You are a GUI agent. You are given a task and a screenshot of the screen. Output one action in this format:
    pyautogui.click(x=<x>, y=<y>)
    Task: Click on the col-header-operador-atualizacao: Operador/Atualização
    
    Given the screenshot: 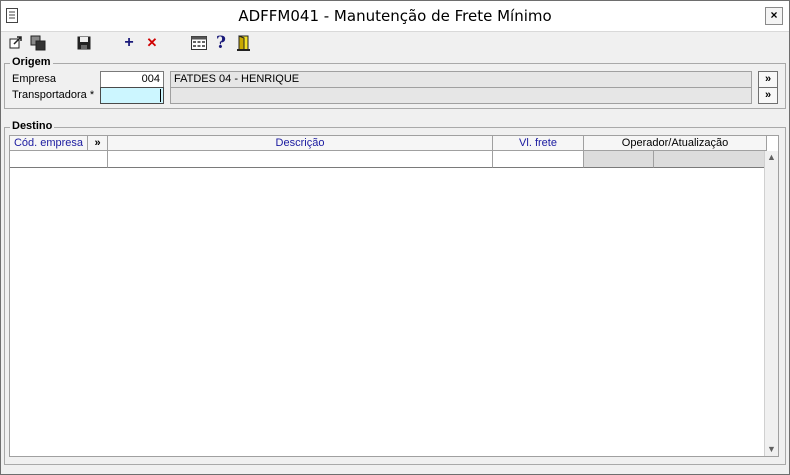 What is the action you would take?
    pyautogui.click(x=675, y=143)
    